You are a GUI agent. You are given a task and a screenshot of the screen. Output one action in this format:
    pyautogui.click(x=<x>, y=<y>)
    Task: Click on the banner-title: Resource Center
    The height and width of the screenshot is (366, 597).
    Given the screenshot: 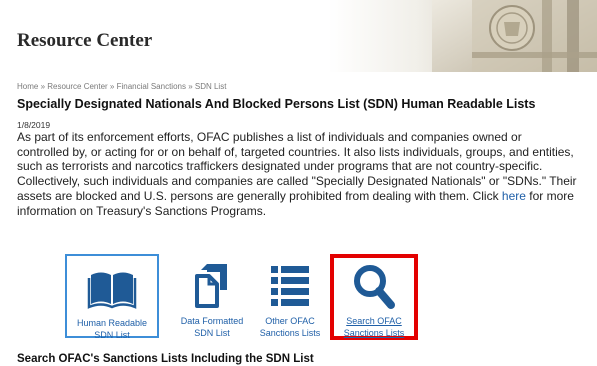 What is the action you would take?
    pyautogui.click(x=85, y=40)
    